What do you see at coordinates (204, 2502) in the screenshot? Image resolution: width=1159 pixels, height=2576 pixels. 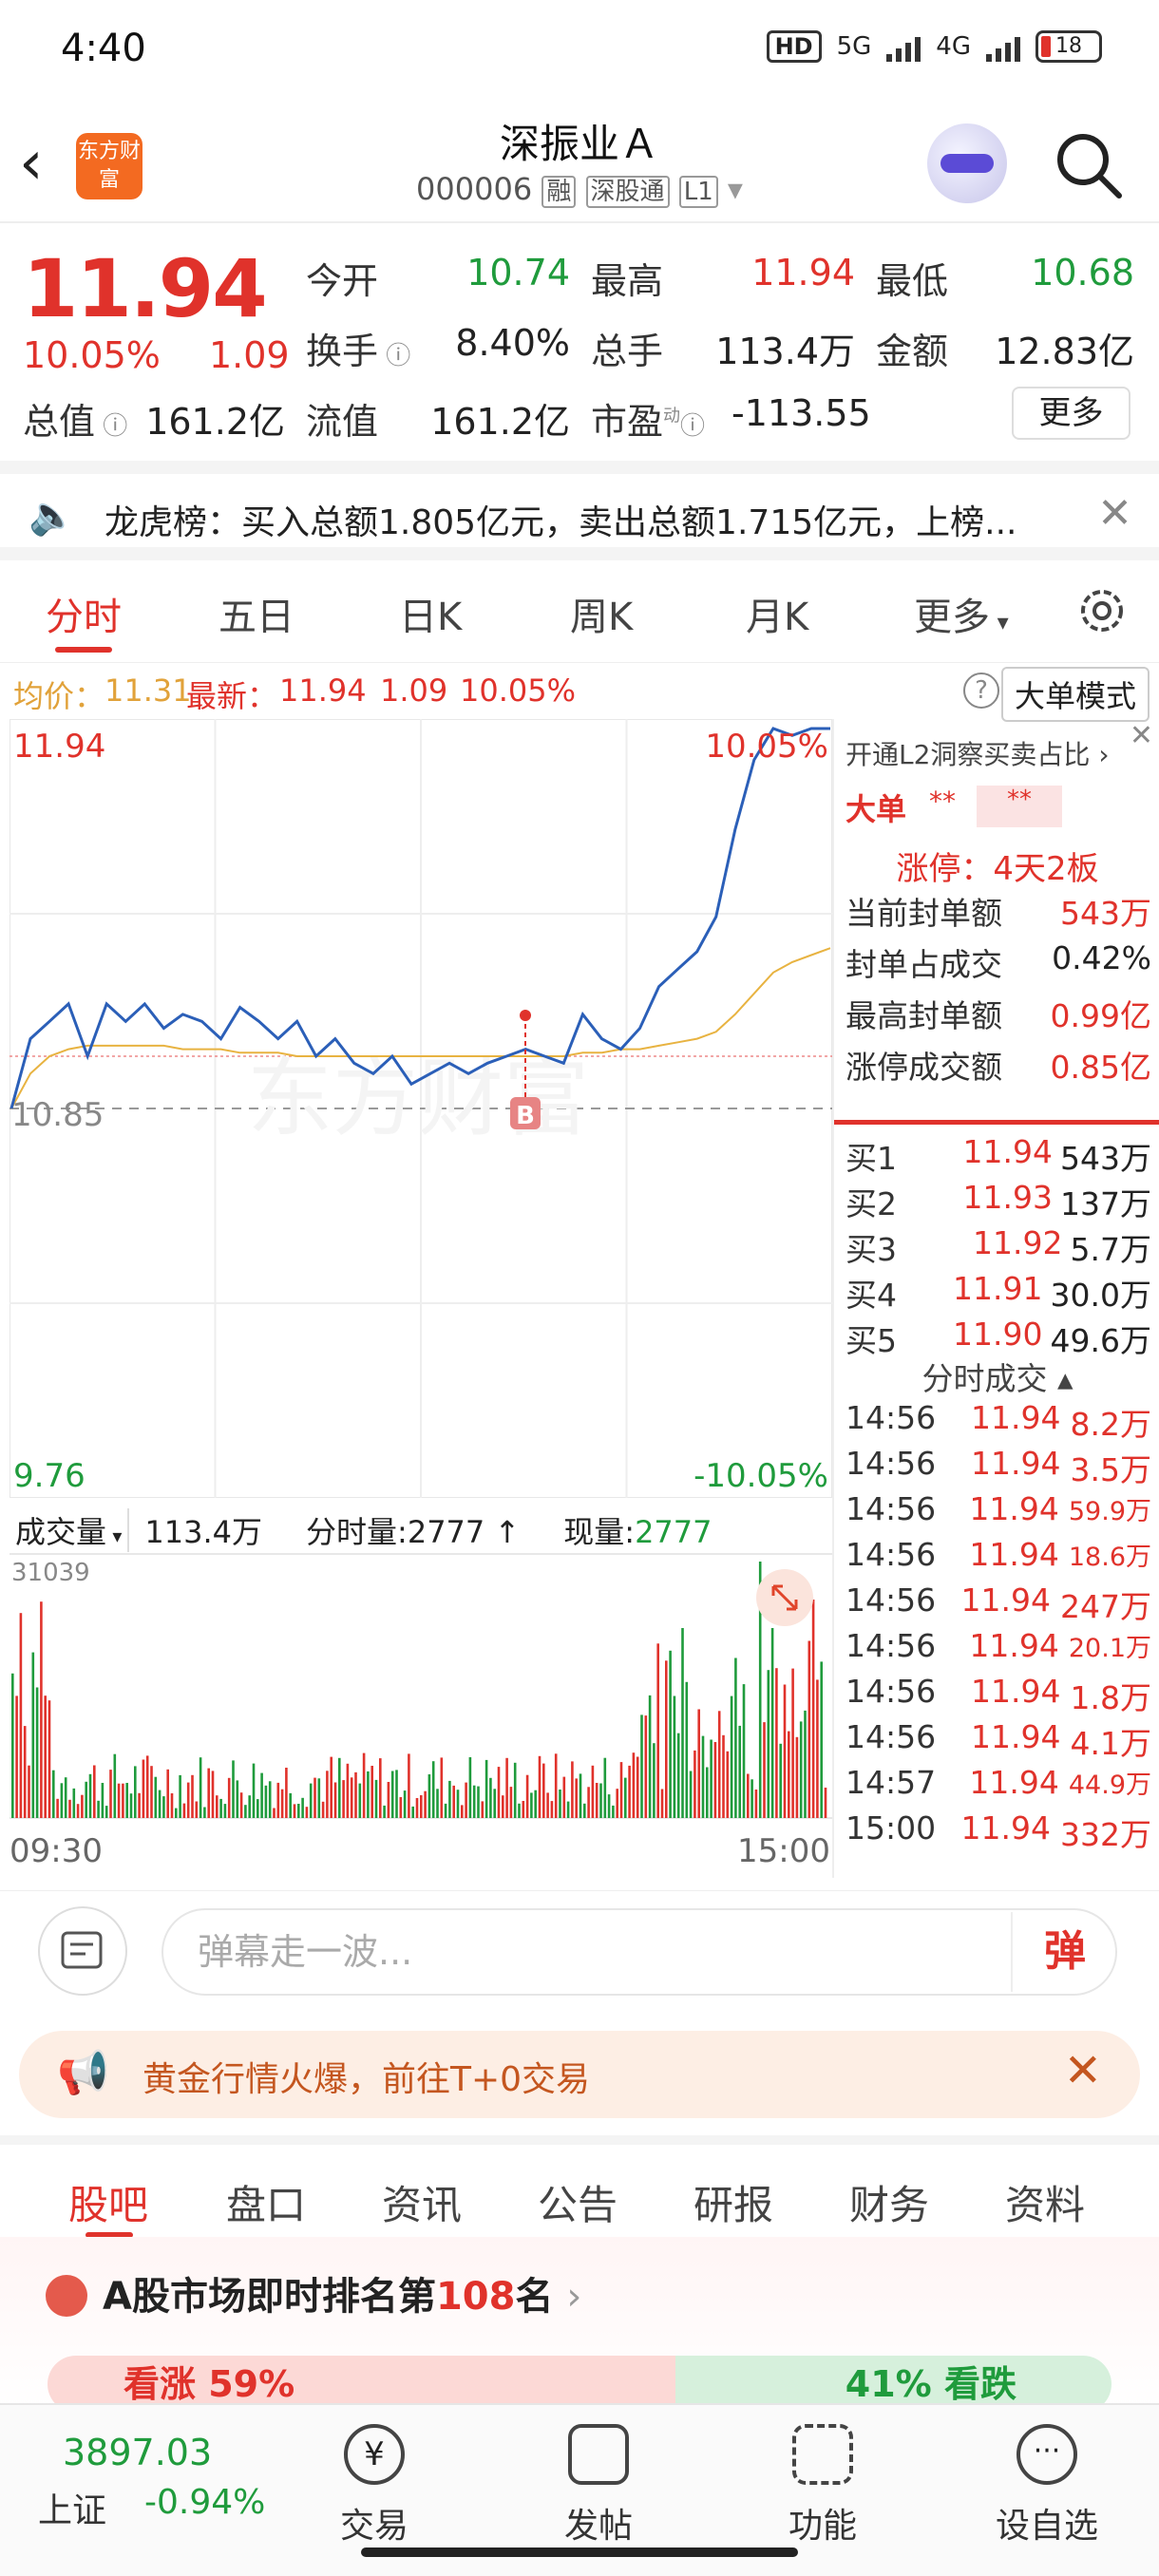 I see `index-change: -0.94%` at bounding box center [204, 2502].